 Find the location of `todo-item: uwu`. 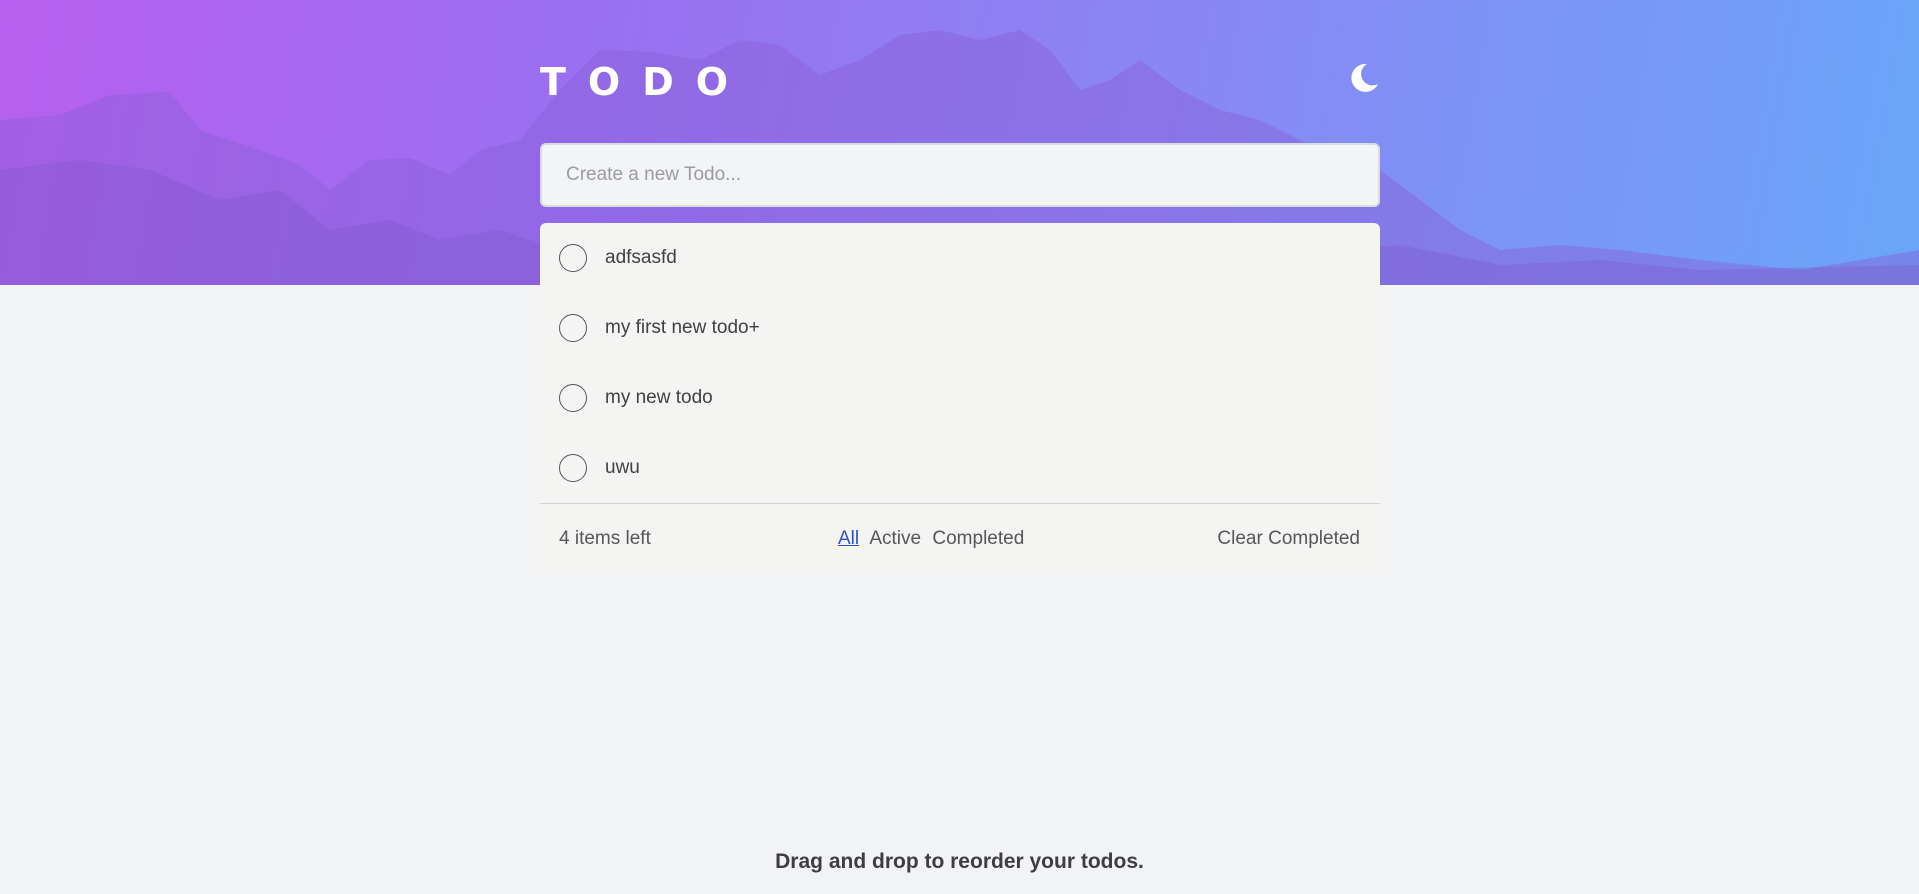

todo-item: uwu is located at coordinates (960, 468).